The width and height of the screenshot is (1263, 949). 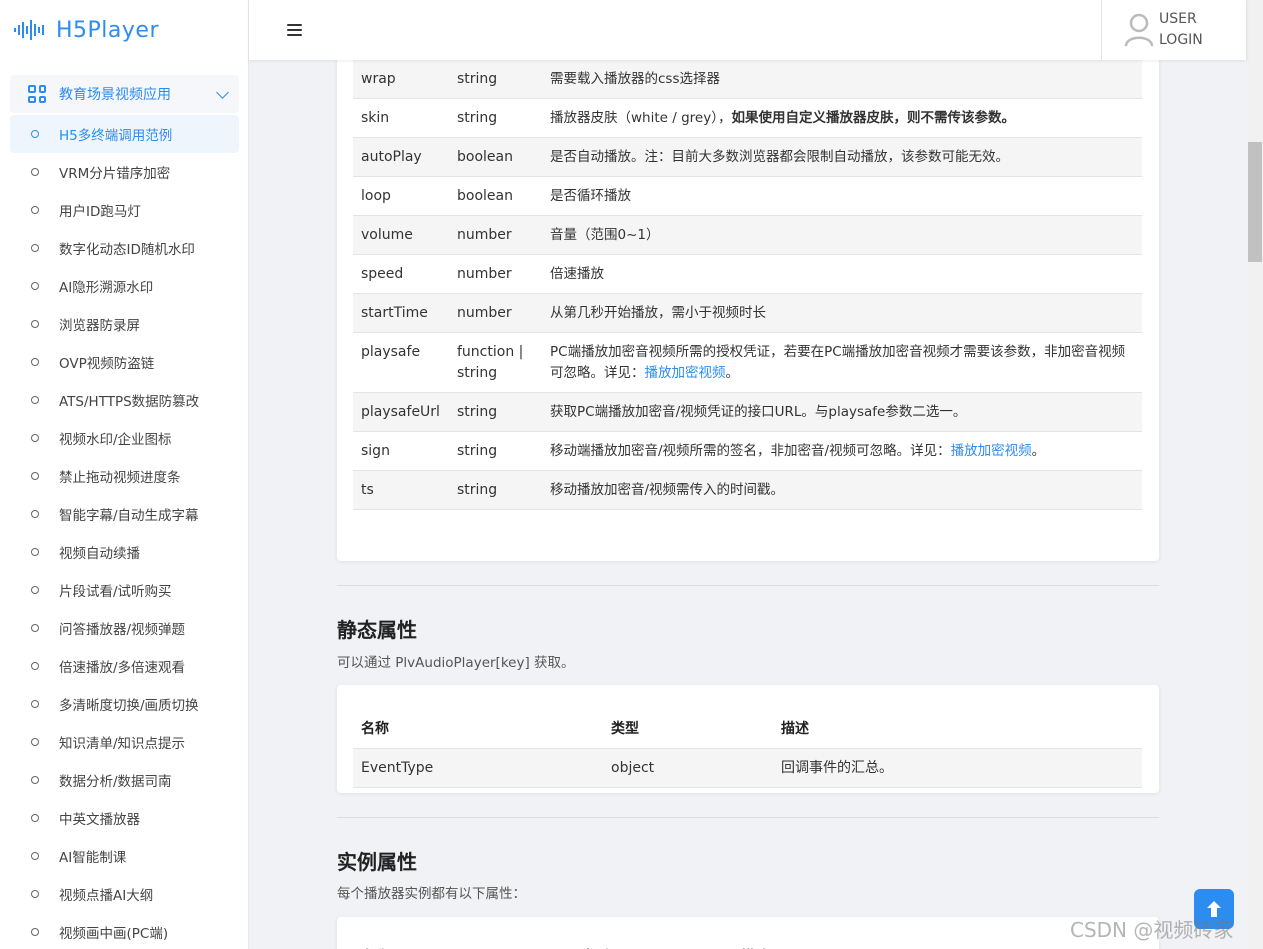 I want to click on user-login-button: USER LOGIN, so click(x=1174, y=30).